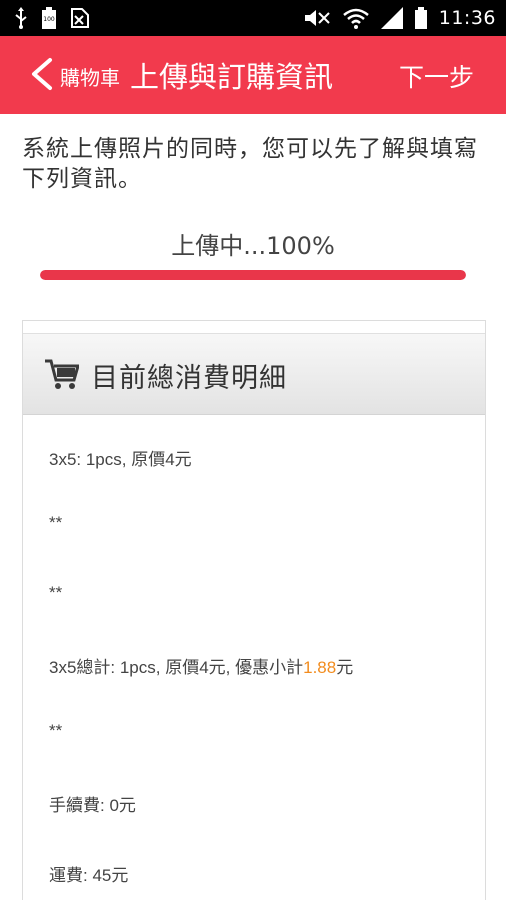 This screenshot has height=900, width=506. I want to click on battery-100-icon: 100, so click(49, 18).